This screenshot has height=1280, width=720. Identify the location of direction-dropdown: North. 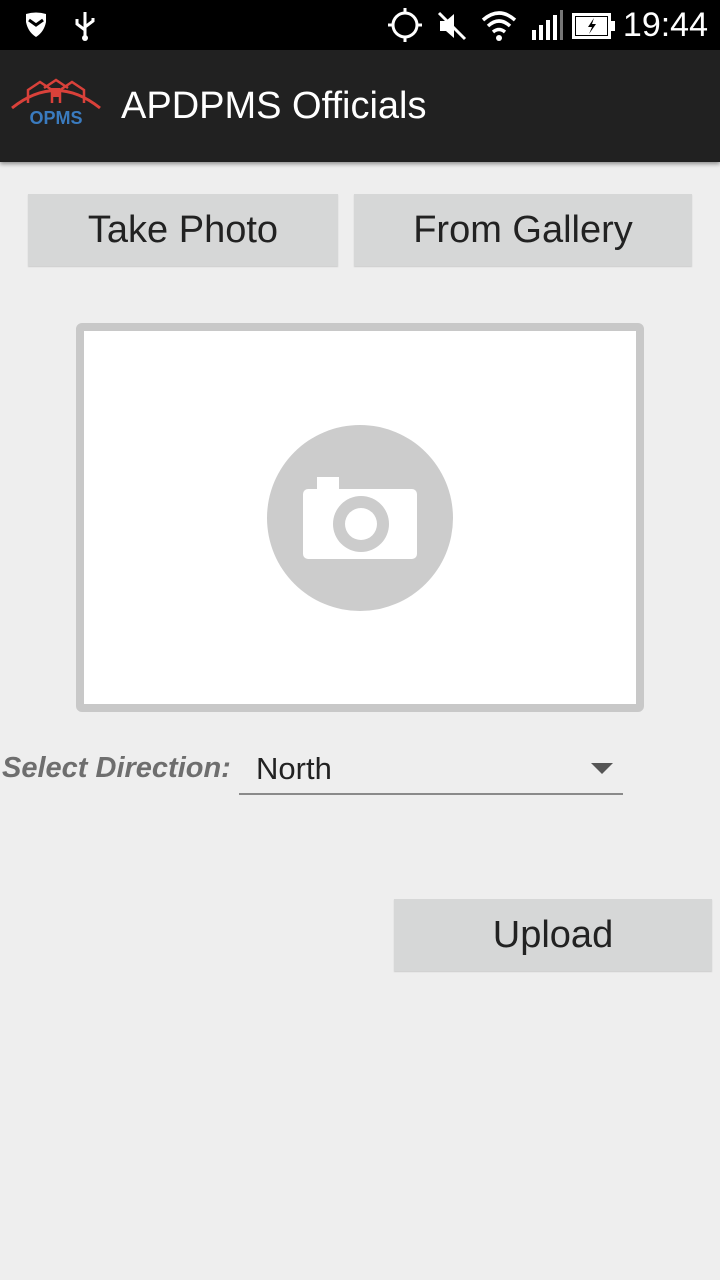
(431, 770).